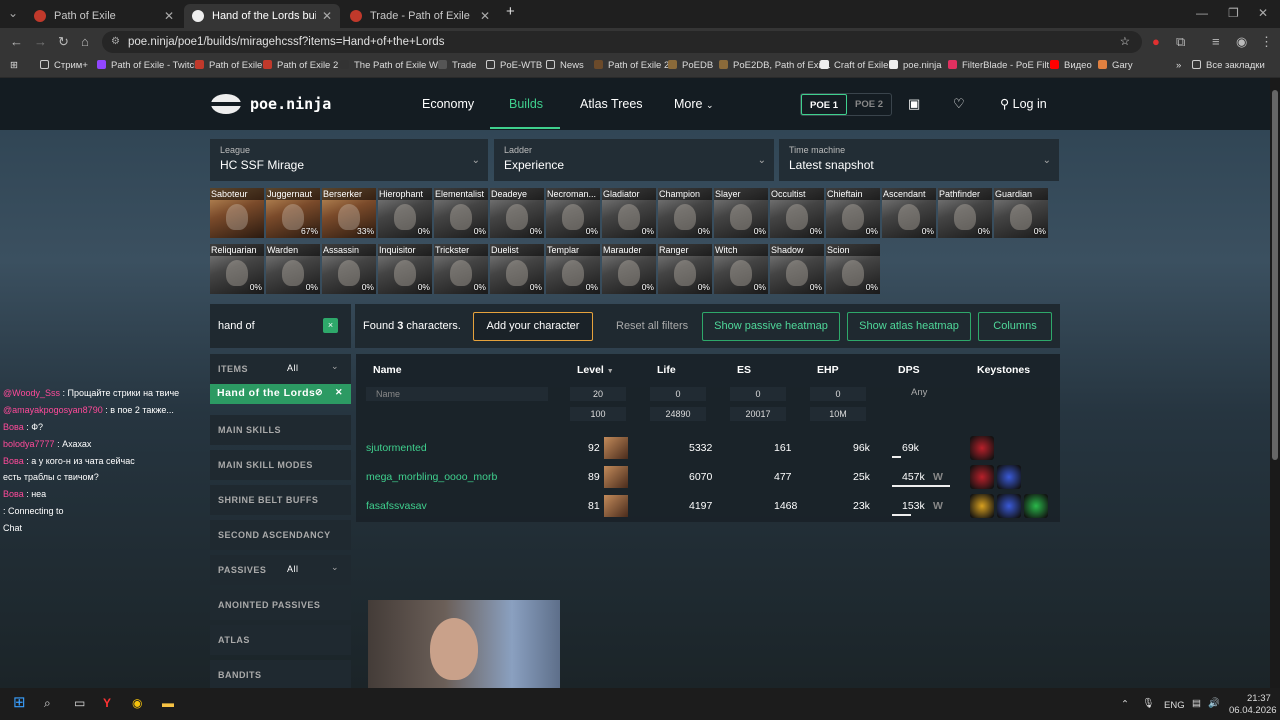 The width and height of the screenshot is (1280, 720). What do you see at coordinates (280, 640) in the screenshot?
I see `atlas-section: ATLAS` at bounding box center [280, 640].